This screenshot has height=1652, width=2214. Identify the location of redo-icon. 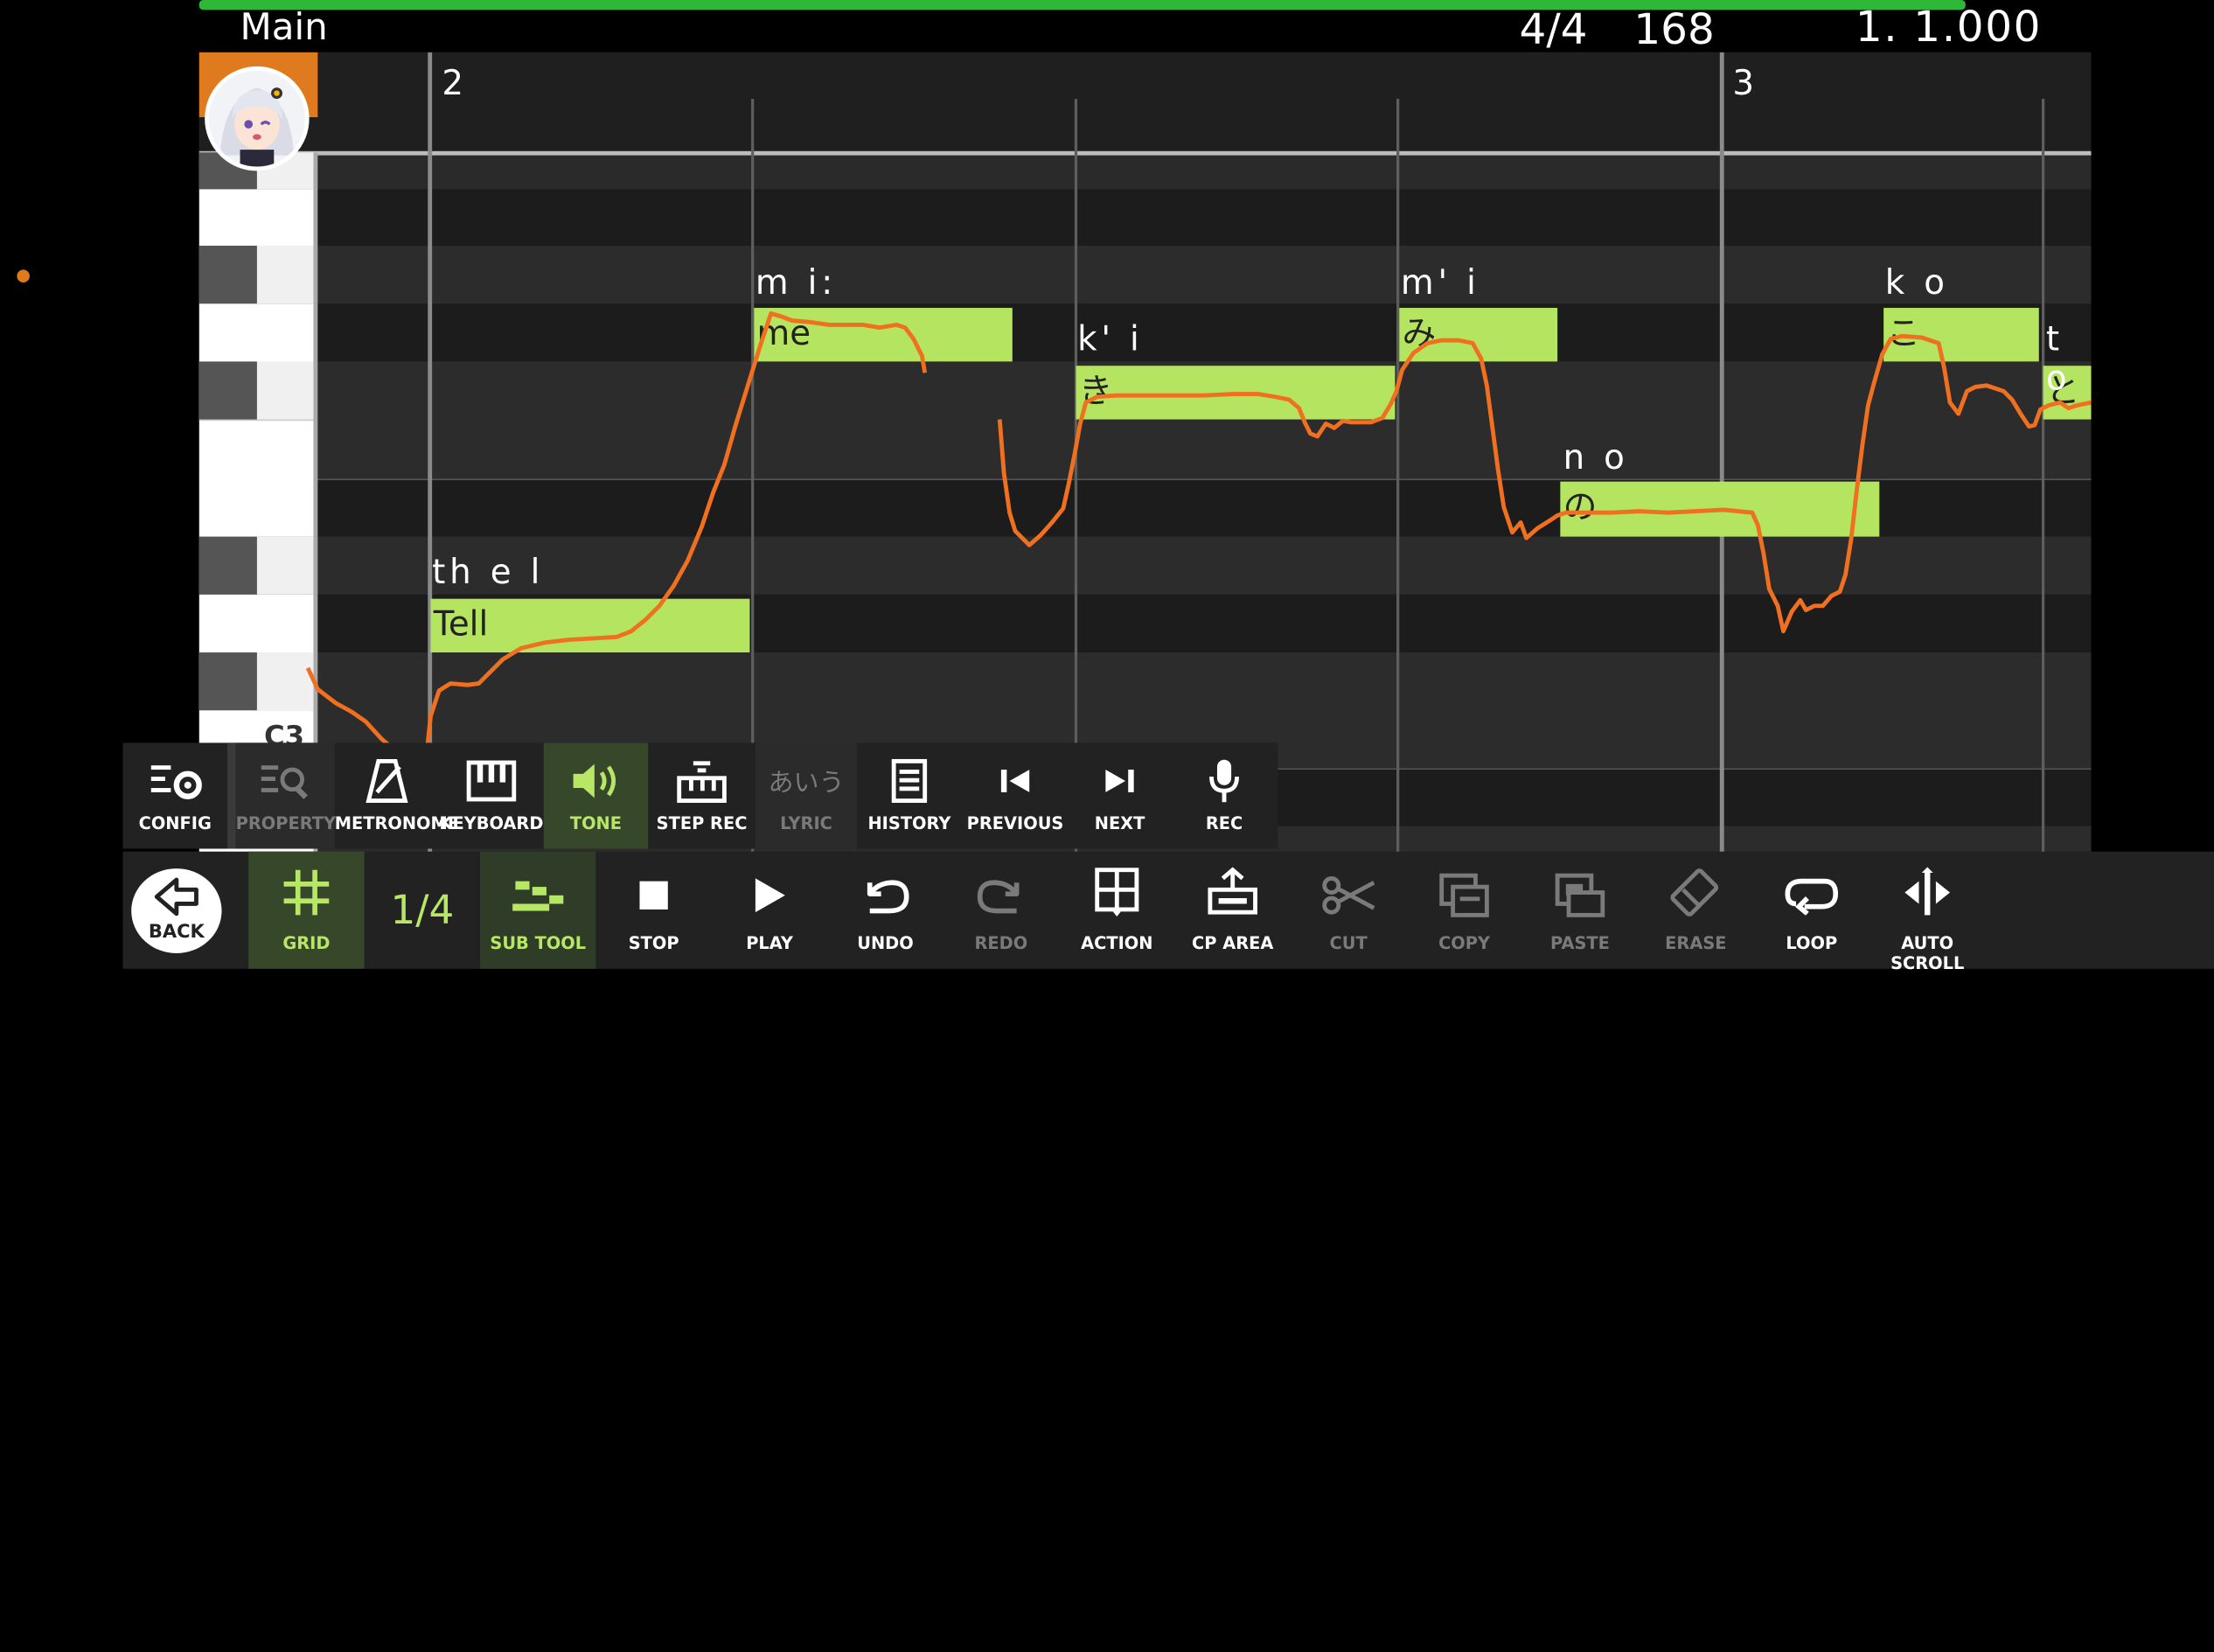
(998, 897).